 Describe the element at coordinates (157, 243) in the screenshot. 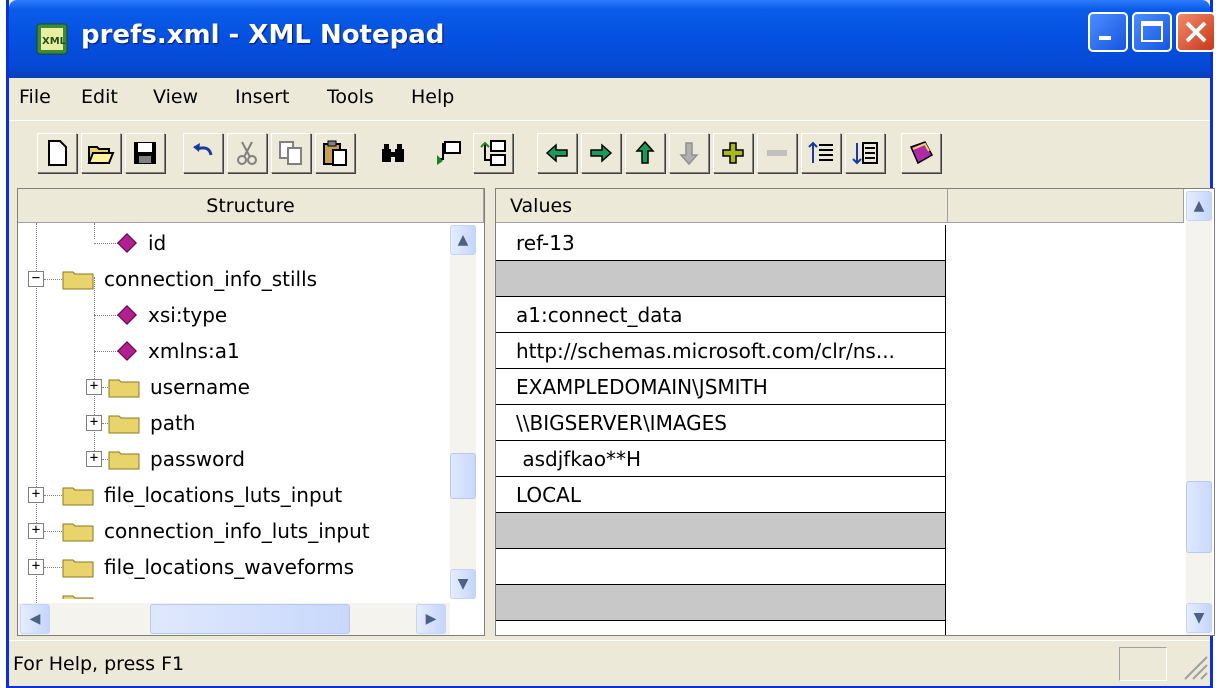

I see `tree-item-label: id` at that location.